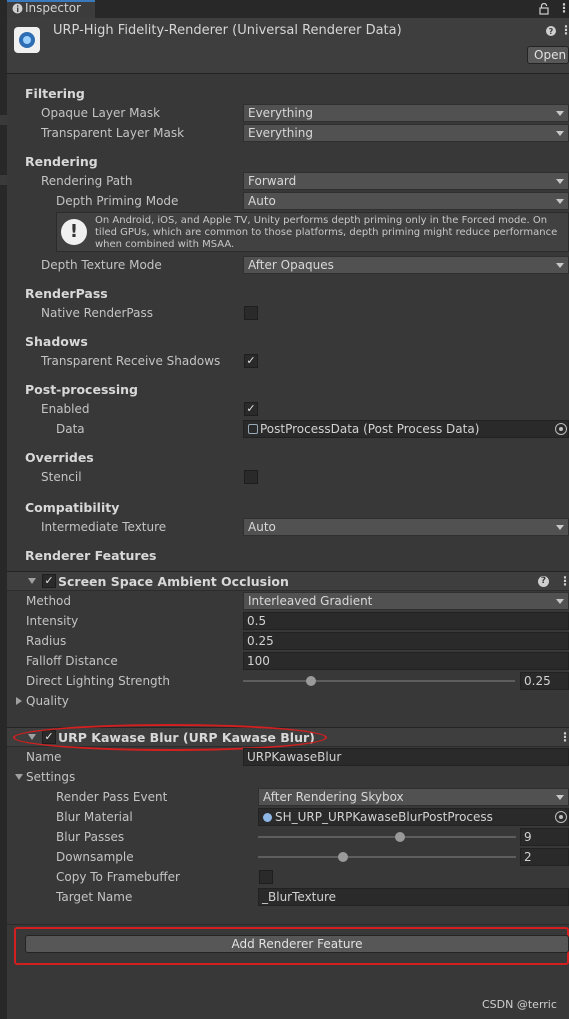  I want to click on blur-passes-slider-thumb, so click(399, 837).